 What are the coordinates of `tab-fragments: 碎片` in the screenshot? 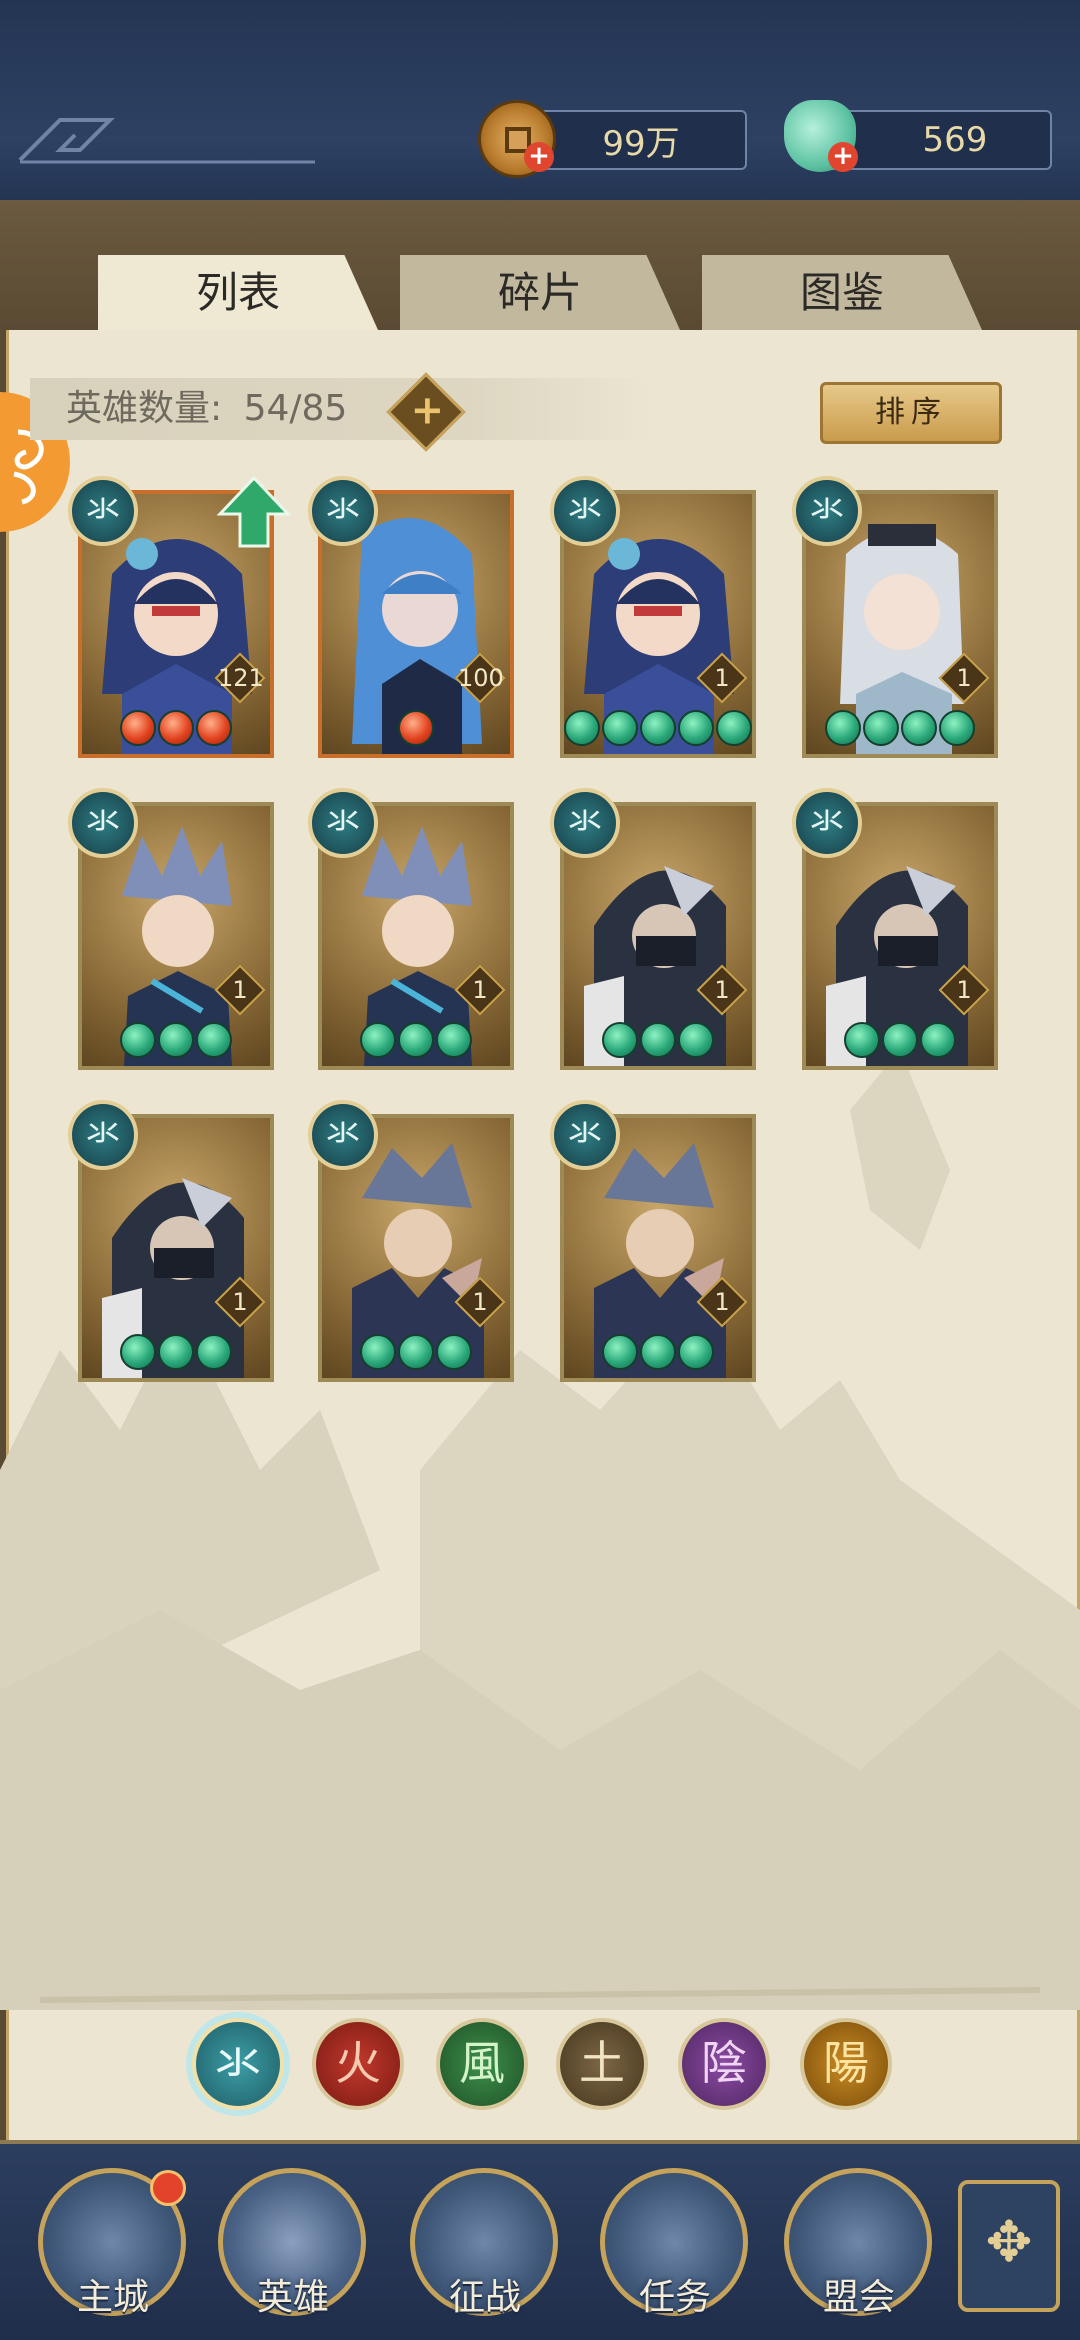 It's located at (540, 292).